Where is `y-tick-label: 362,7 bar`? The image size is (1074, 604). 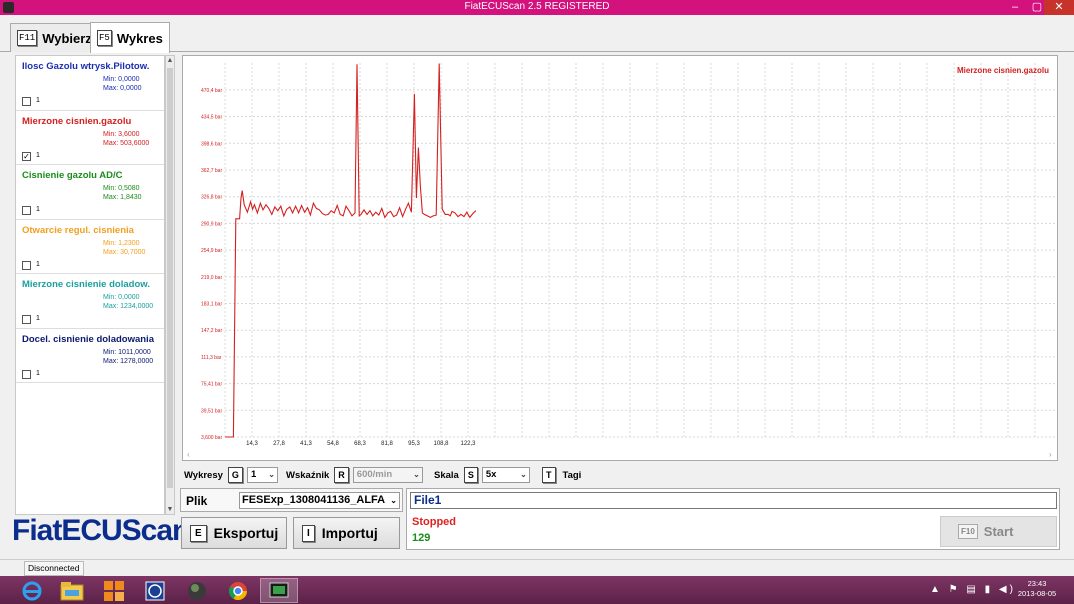 y-tick-label: 362,7 bar is located at coordinates (211, 171).